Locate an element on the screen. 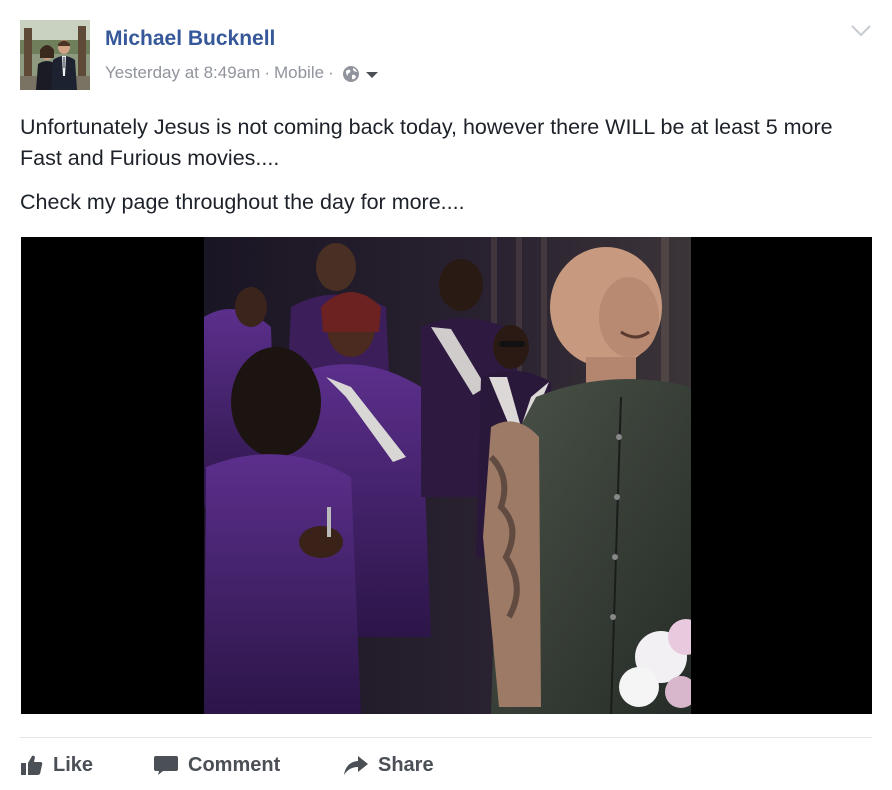 The height and width of the screenshot is (790, 892). post-meta: Yesterday at 8:49am · Mobile · is located at coordinates (242, 72).